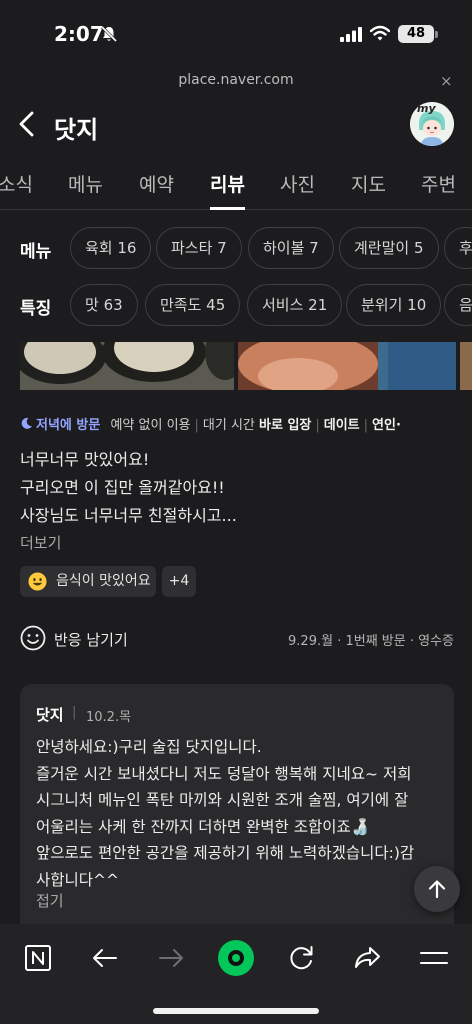 The width and height of the screenshot is (472, 1024). What do you see at coordinates (227, 208) in the screenshot?
I see `active-tab-indicator` at bounding box center [227, 208].